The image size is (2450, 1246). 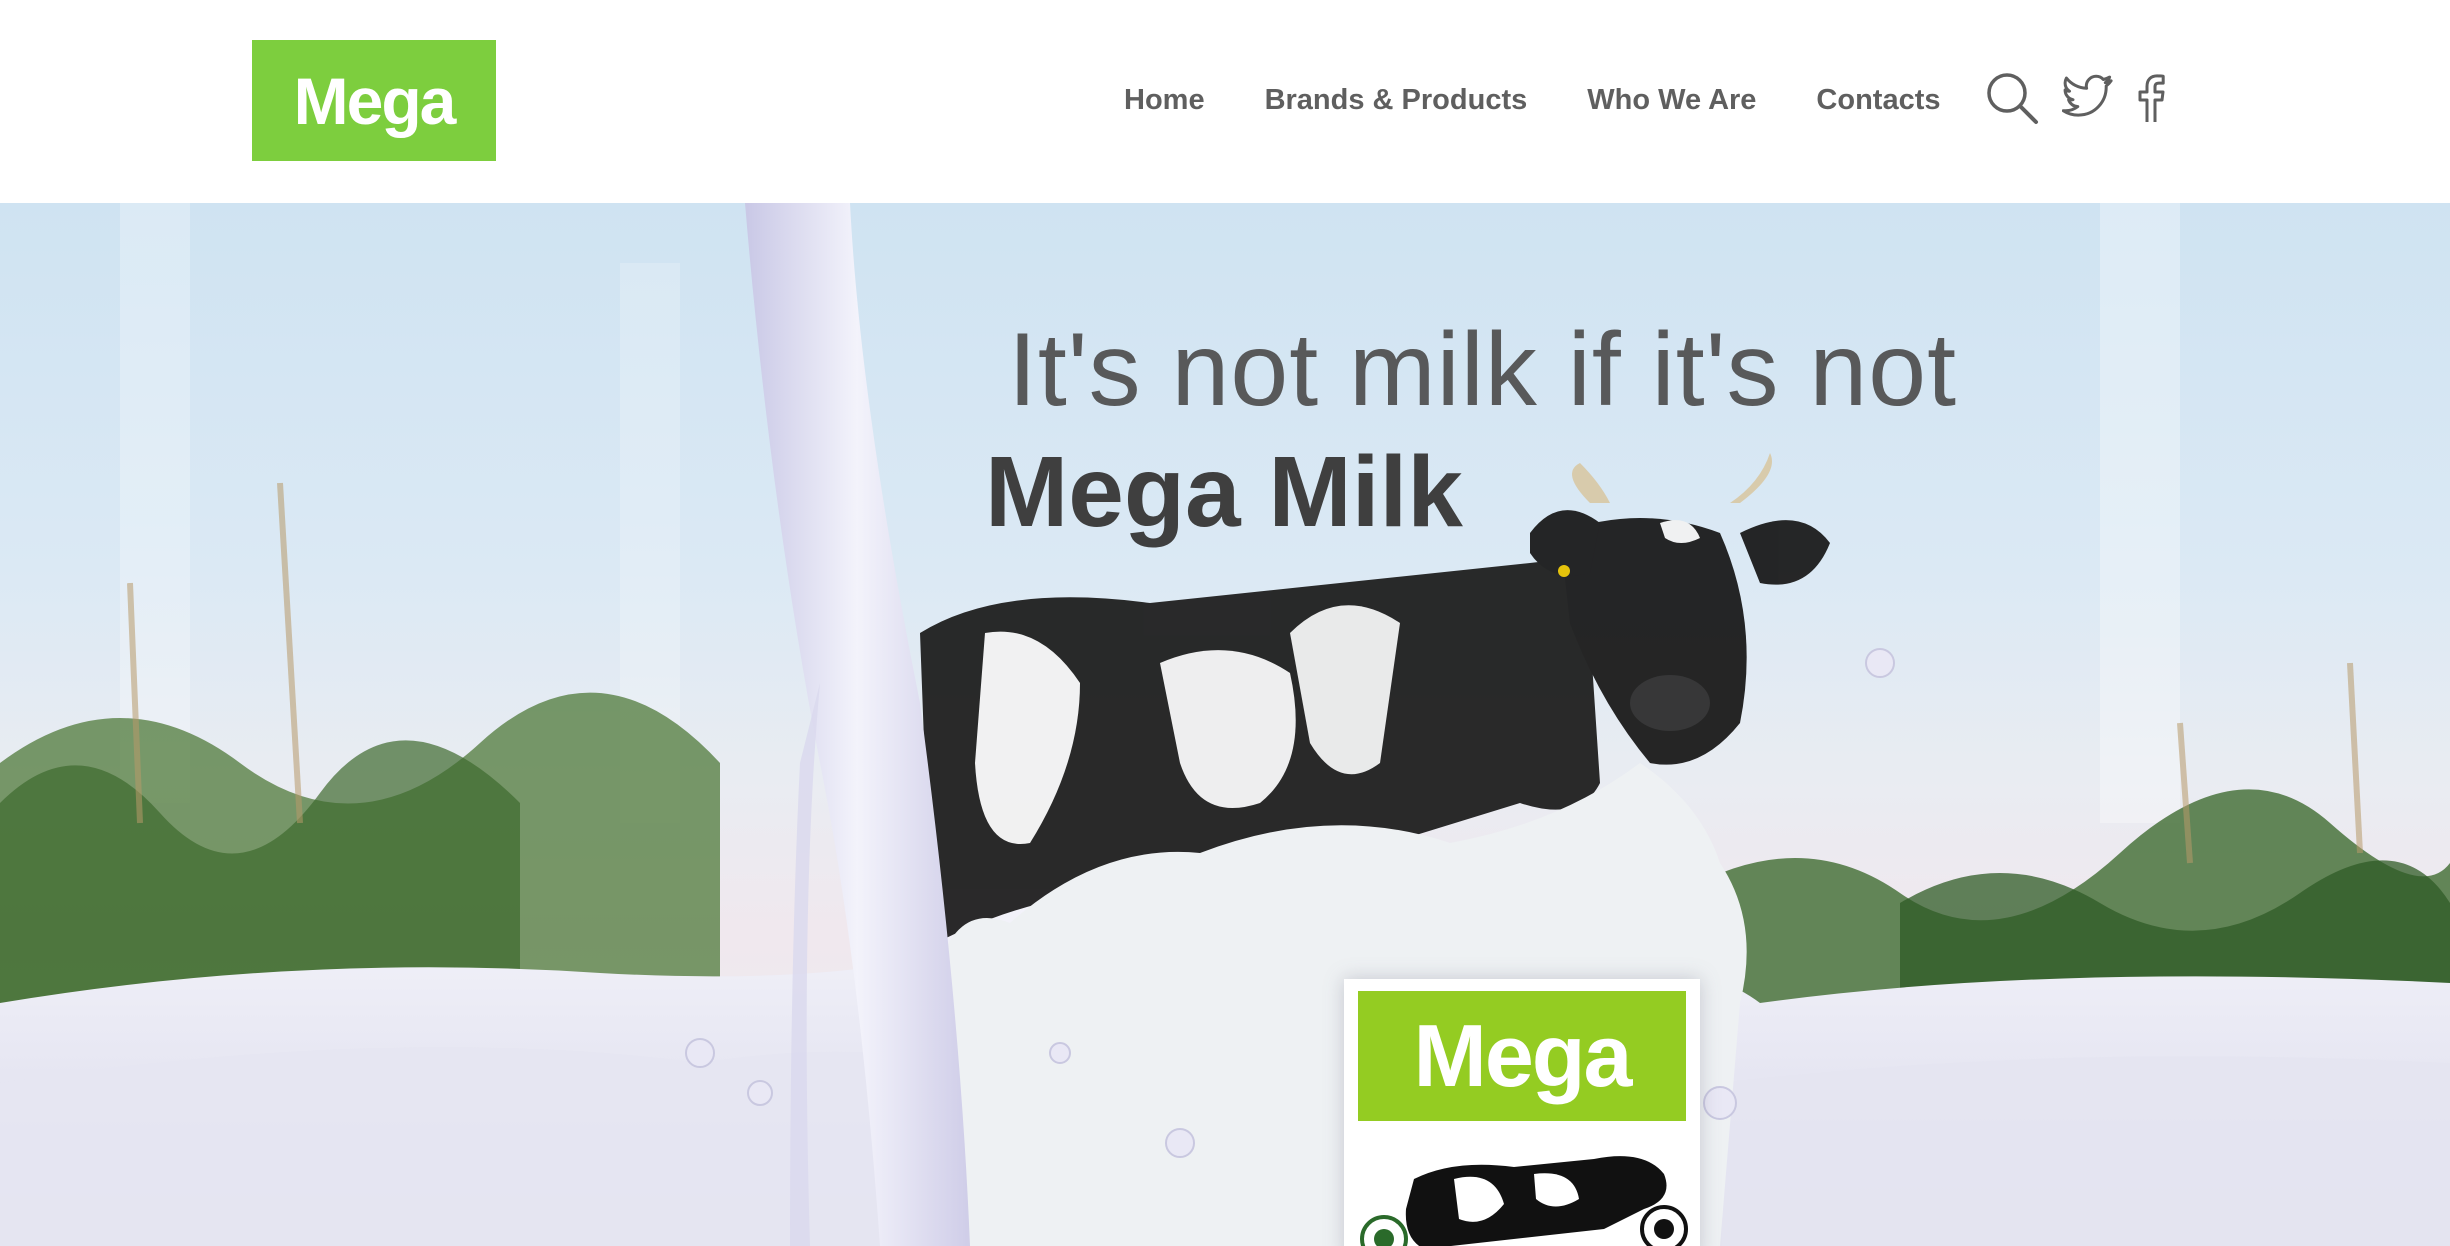 I want to click on nav-brands-products: Brands & Products, so click(x=1396, y=100).